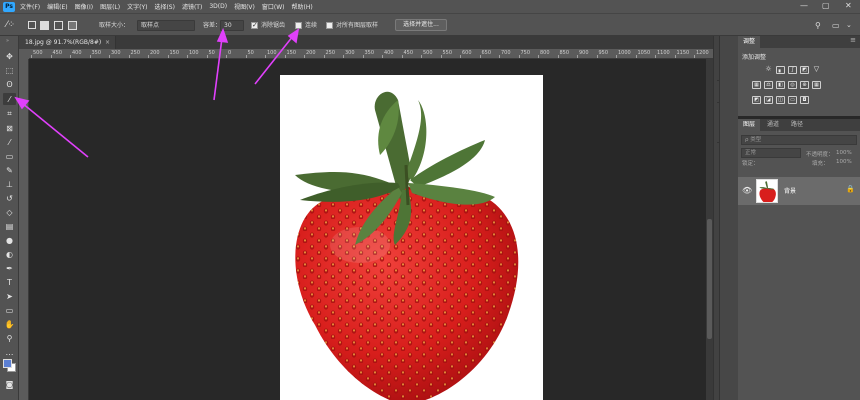  What do you see at coordinates (792, 70) in the screenshot?
I see `curves-icon: ∫` at bounding box center [792, 70].